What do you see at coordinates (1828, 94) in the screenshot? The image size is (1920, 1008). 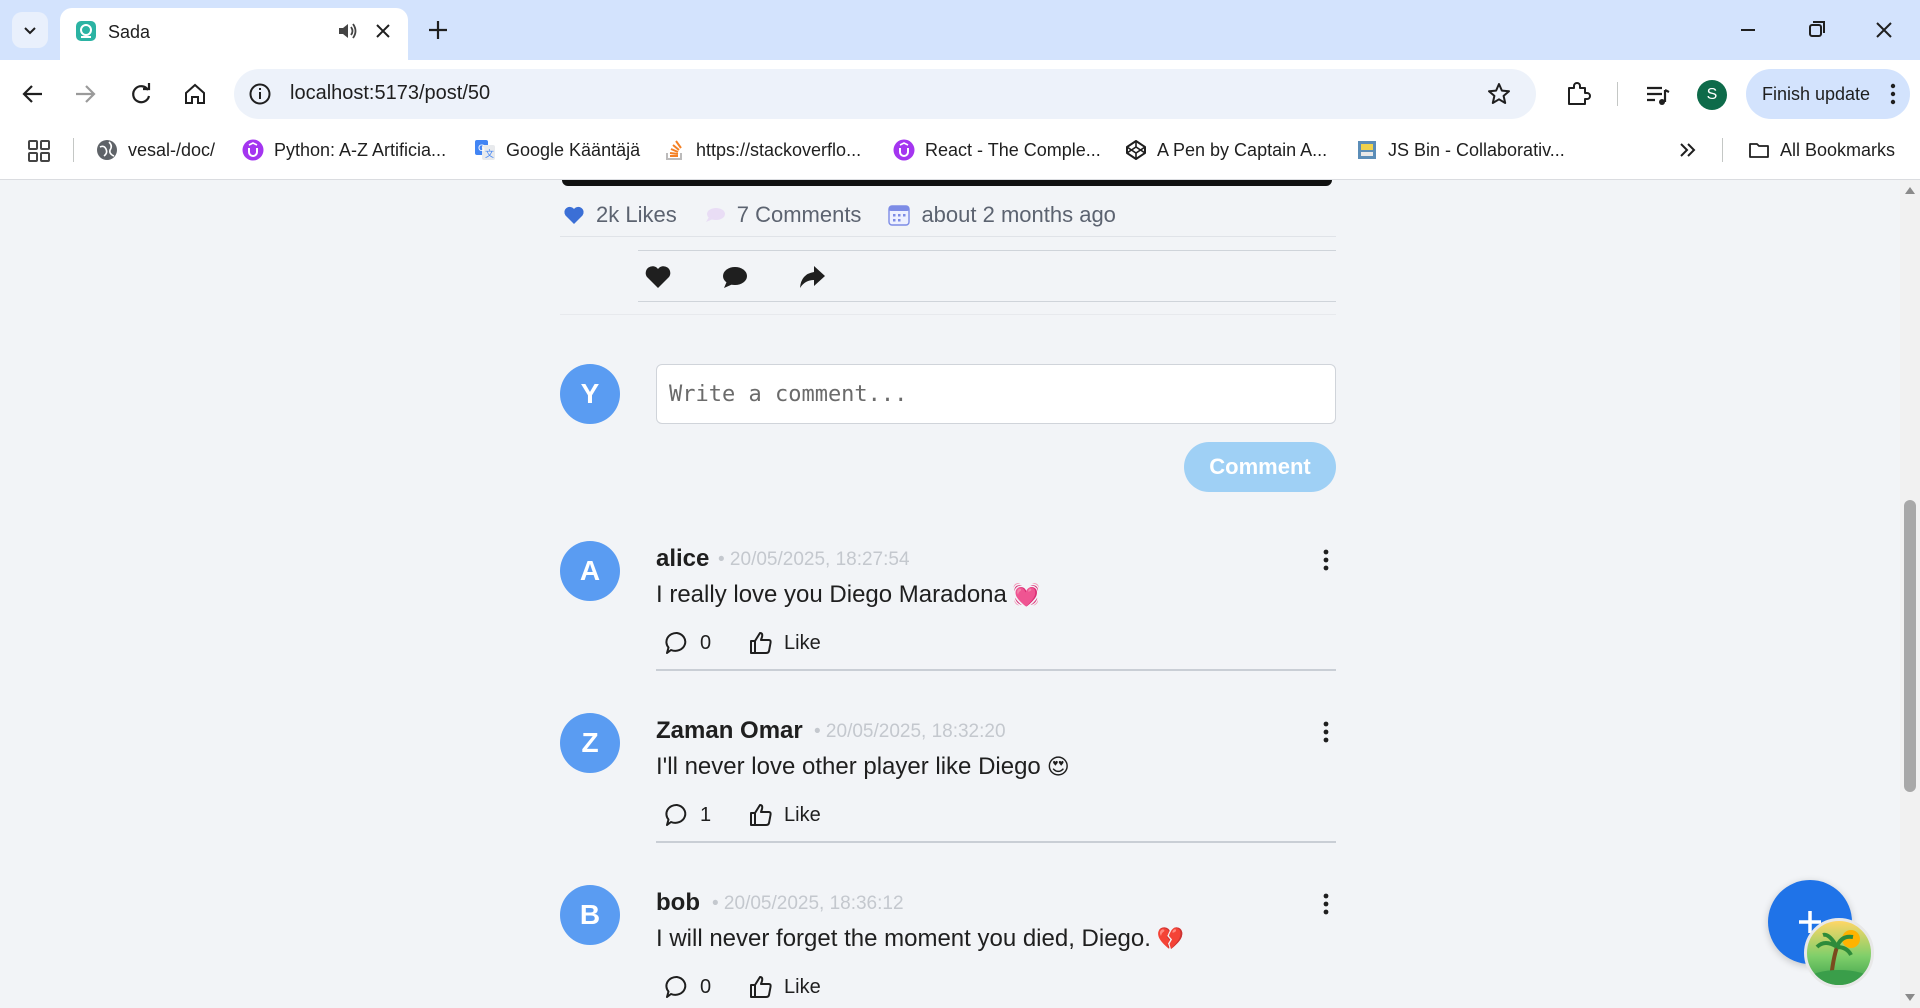 I see `finish-update-button: Finish update` at bounding box center [1828, 94].